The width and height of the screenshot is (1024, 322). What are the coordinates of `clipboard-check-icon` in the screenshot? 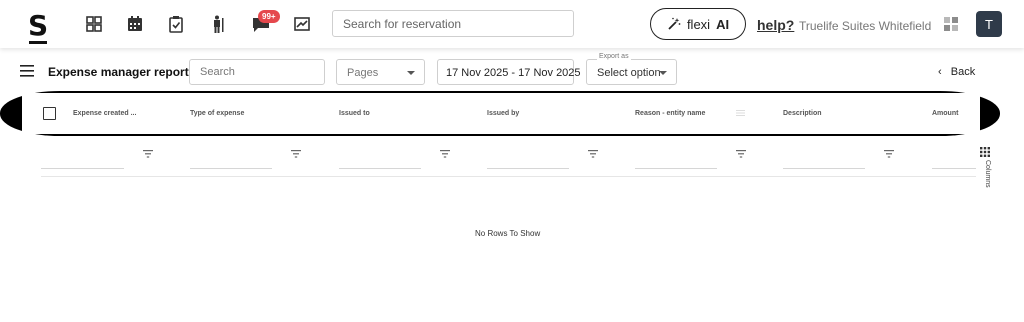 It's located at (176, 24).